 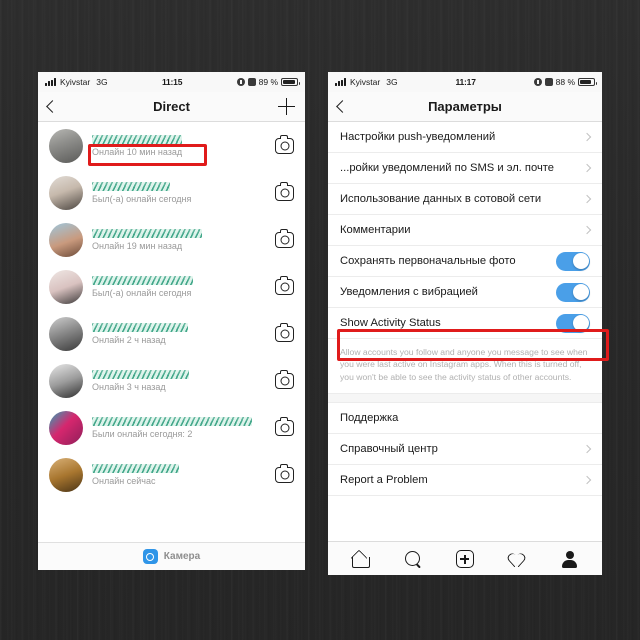 I want to click on settings-row-label: Уведомления с вибрацией, so click(x=409, y=292).